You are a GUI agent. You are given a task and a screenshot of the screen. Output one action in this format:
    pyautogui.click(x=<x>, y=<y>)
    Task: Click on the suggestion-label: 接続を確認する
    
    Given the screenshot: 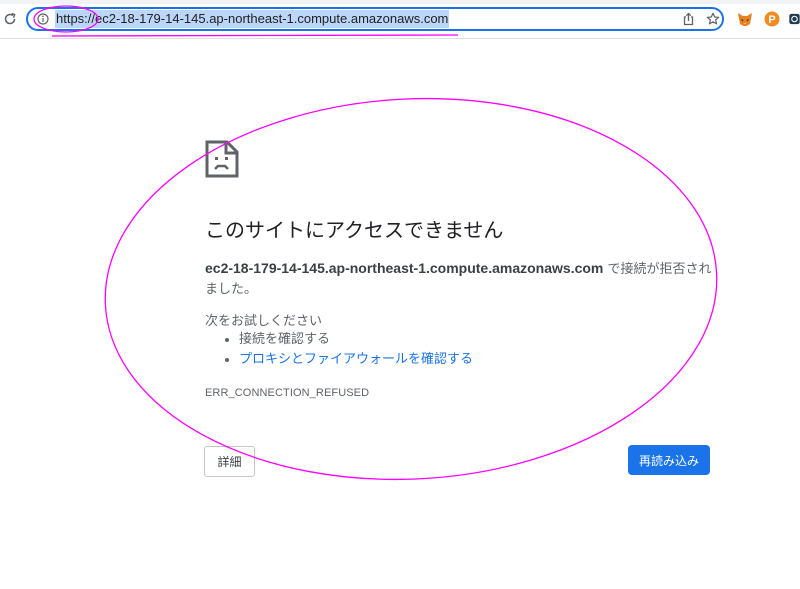 What is the action you would take?
    pyautogui.click(x=285, y=339)
    